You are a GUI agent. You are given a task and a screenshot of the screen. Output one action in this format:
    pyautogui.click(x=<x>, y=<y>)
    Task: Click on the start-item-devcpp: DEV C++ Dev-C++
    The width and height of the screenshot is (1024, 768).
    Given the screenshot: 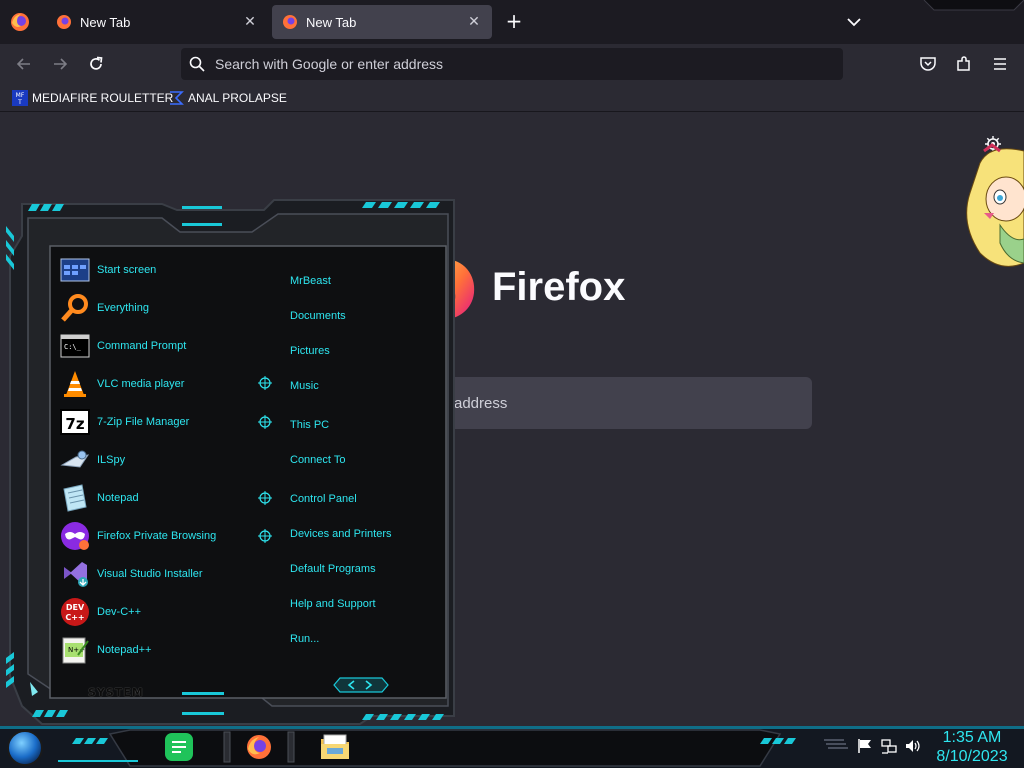 What is the action you would take?
    pyautogui.click(x=100, y=612)
    